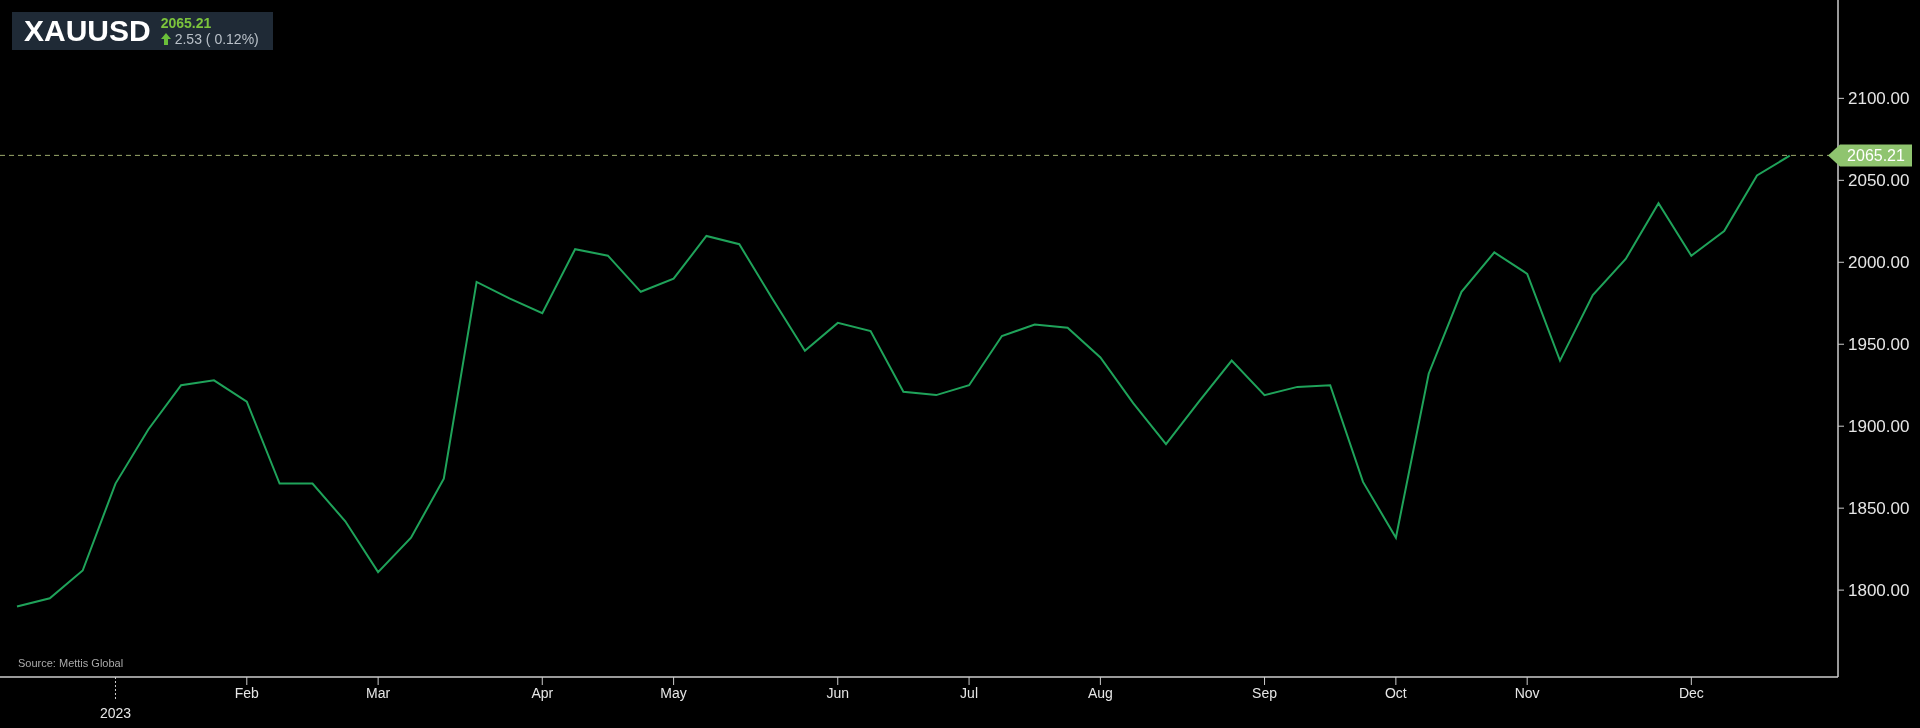 The height and width of the screenshot is (728, 1920). I want to click on x-axis-label: Dec, so click(1691, 693).